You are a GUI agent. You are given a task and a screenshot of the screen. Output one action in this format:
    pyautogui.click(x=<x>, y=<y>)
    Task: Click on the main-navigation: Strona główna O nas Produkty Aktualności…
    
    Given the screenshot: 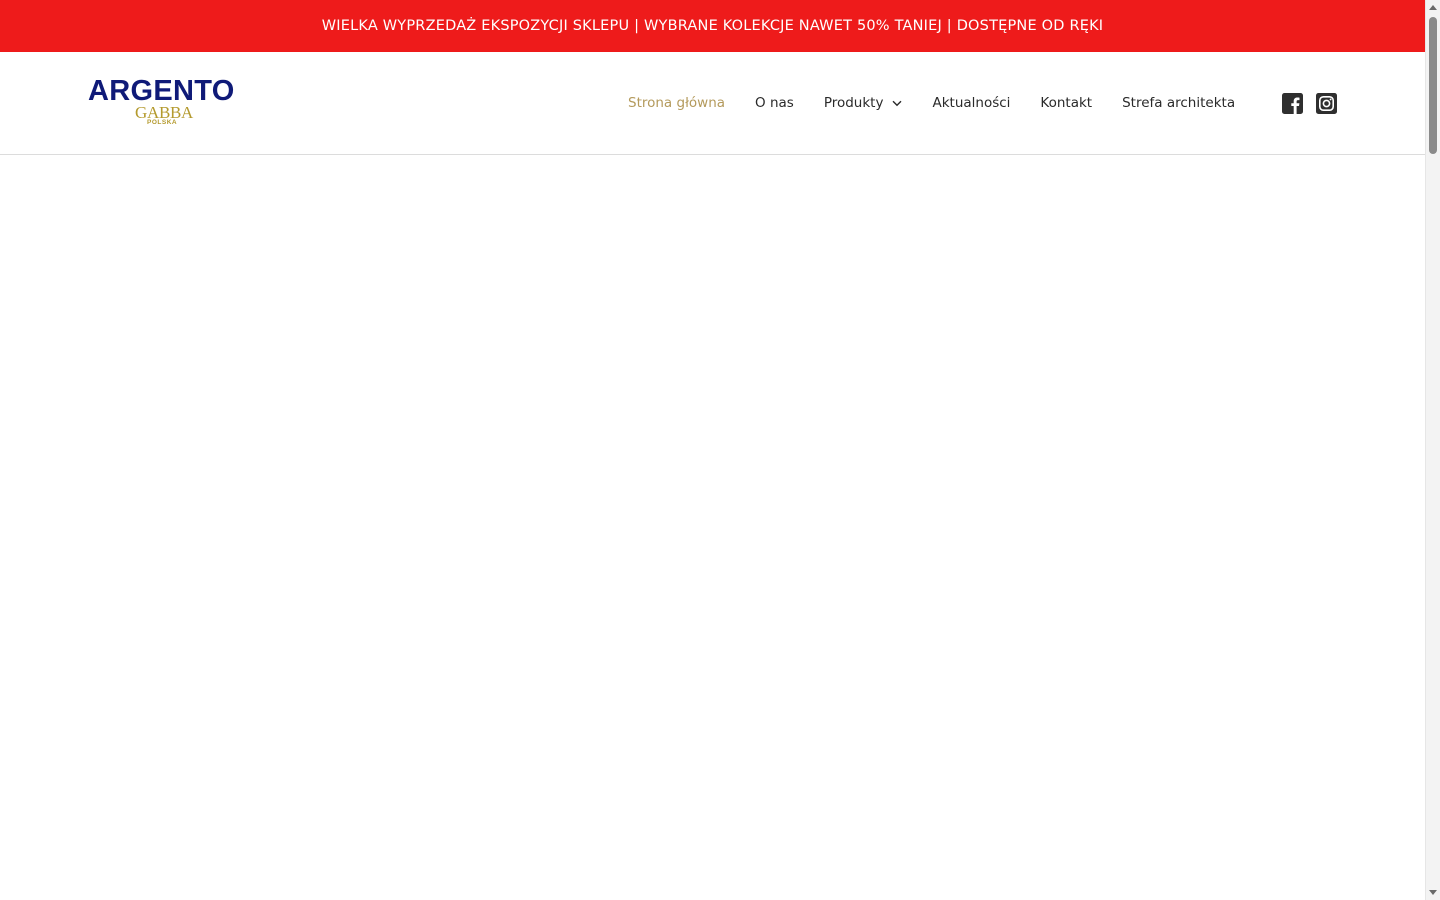 What is the action you would take?
    pyautogui.click(x=931, y=103)
    